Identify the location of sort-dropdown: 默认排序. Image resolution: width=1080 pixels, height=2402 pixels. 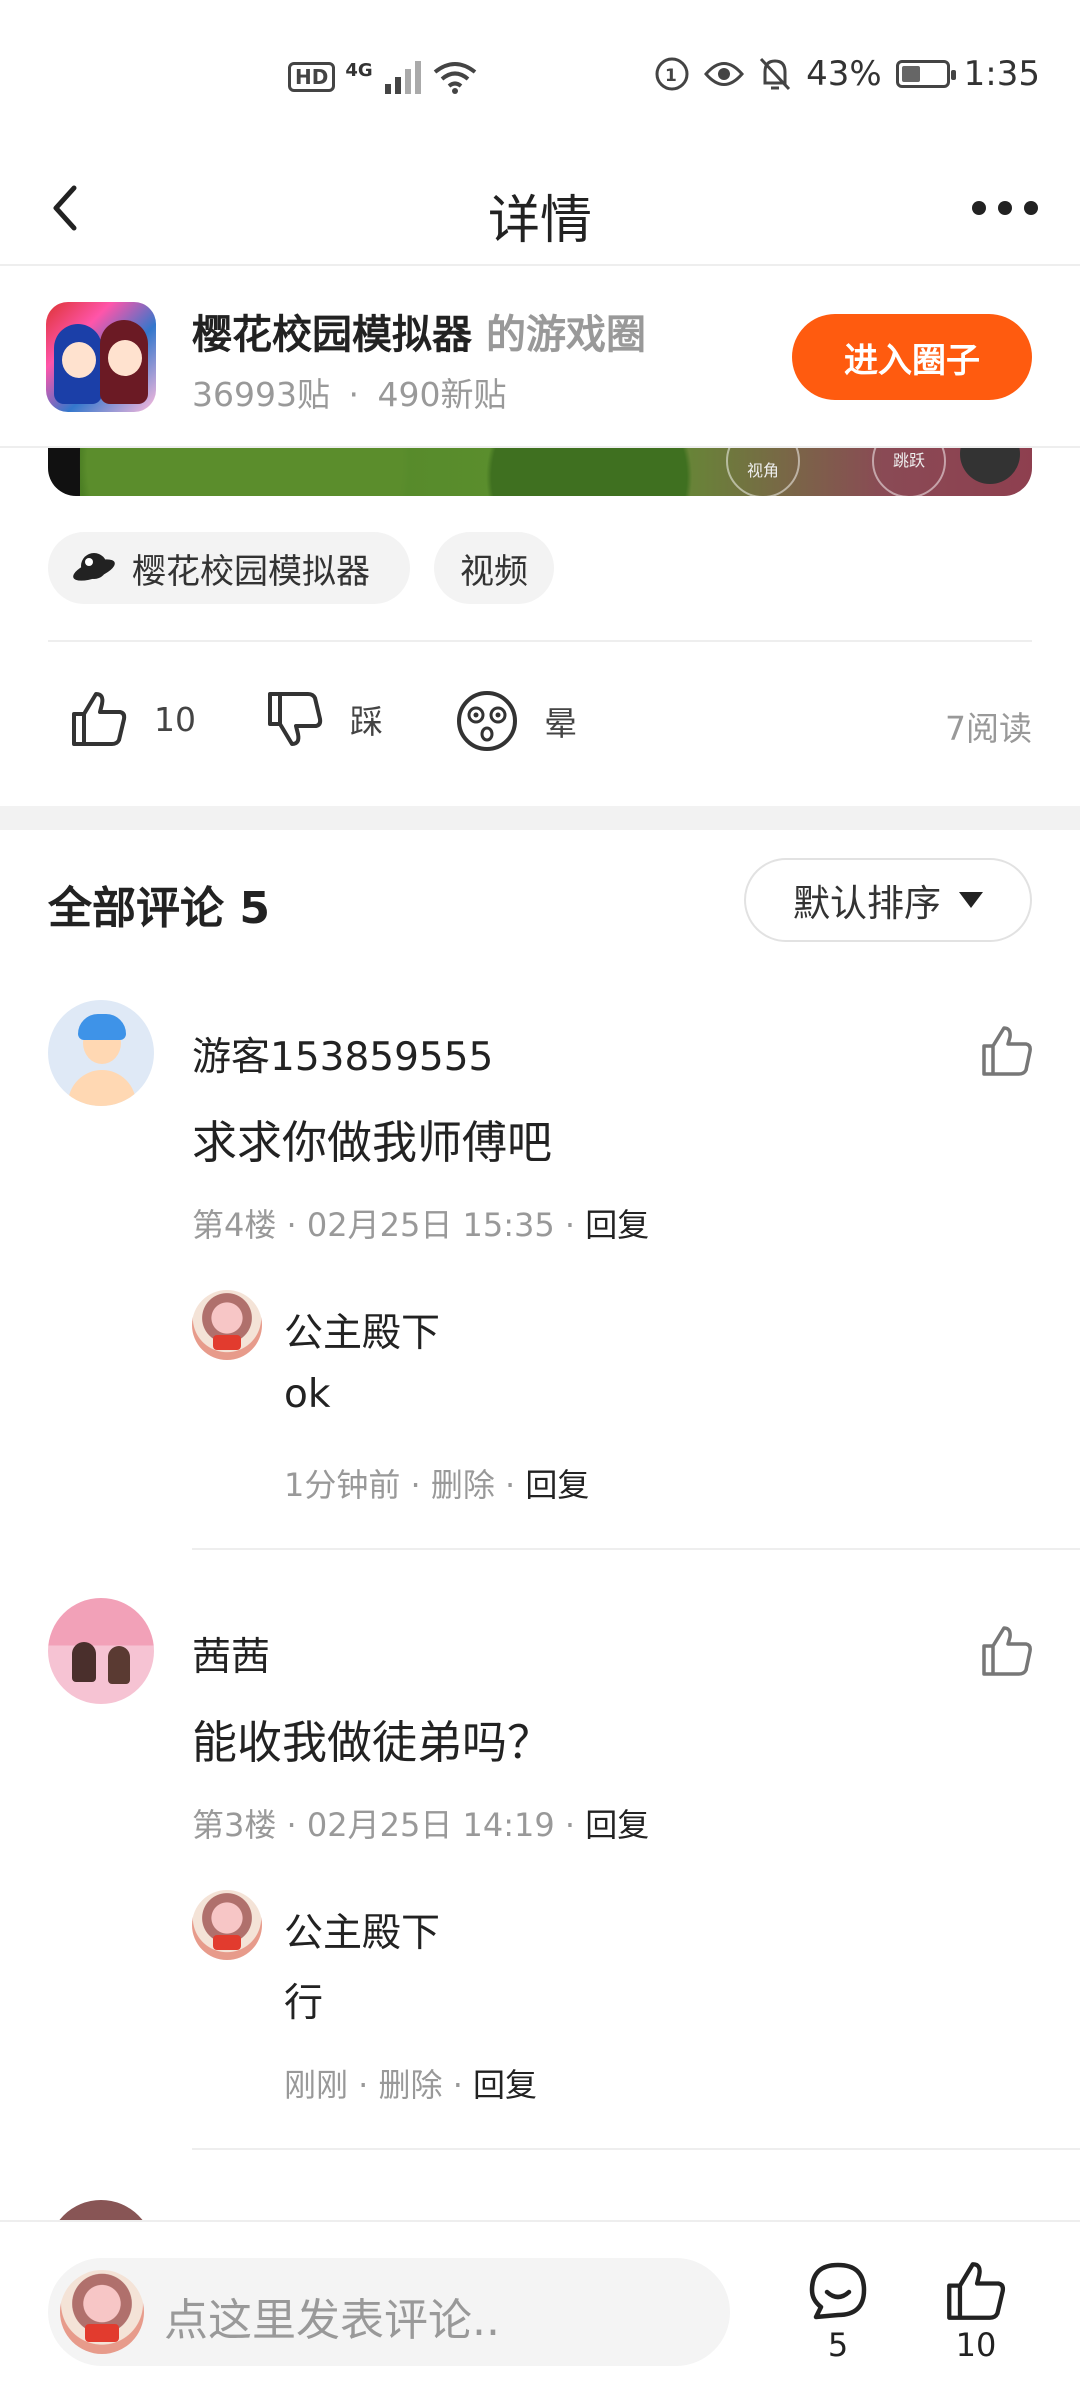
(888, 900).